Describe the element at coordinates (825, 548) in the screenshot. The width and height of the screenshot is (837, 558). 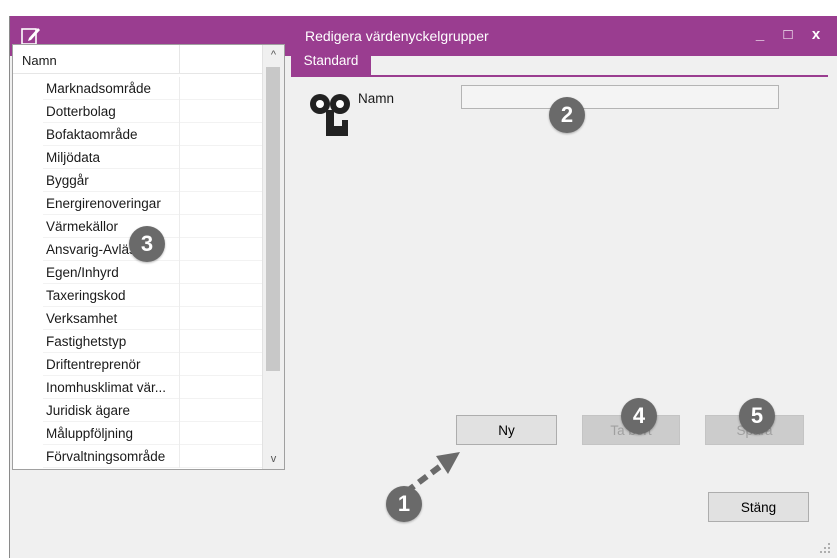
I see `resize-grip-icon` at that location.